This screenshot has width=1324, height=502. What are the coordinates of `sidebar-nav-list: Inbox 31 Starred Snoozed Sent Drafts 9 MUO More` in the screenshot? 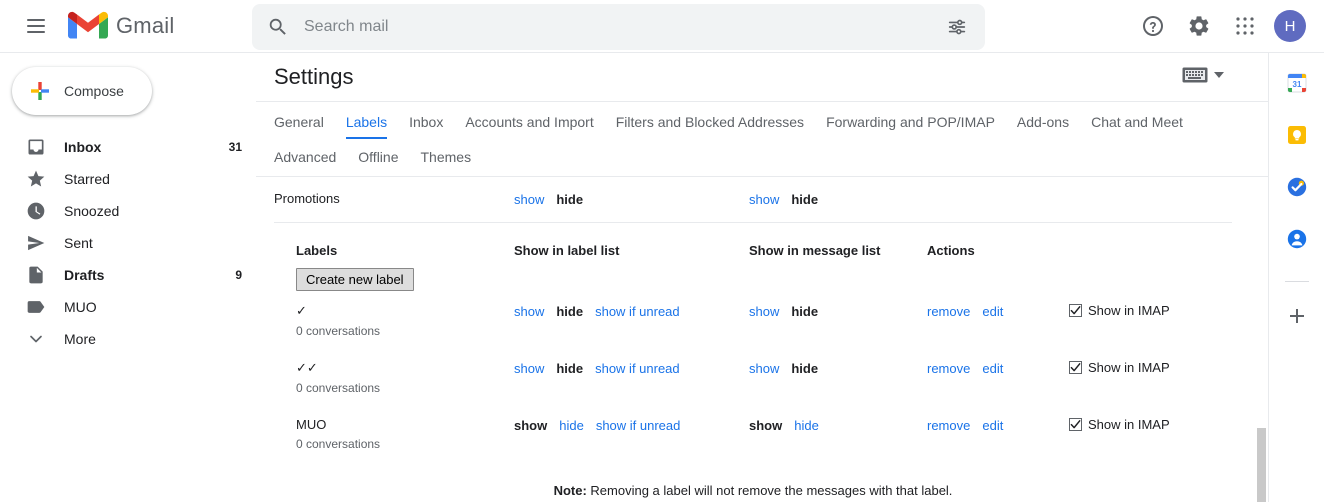 It's located at (128, 243).